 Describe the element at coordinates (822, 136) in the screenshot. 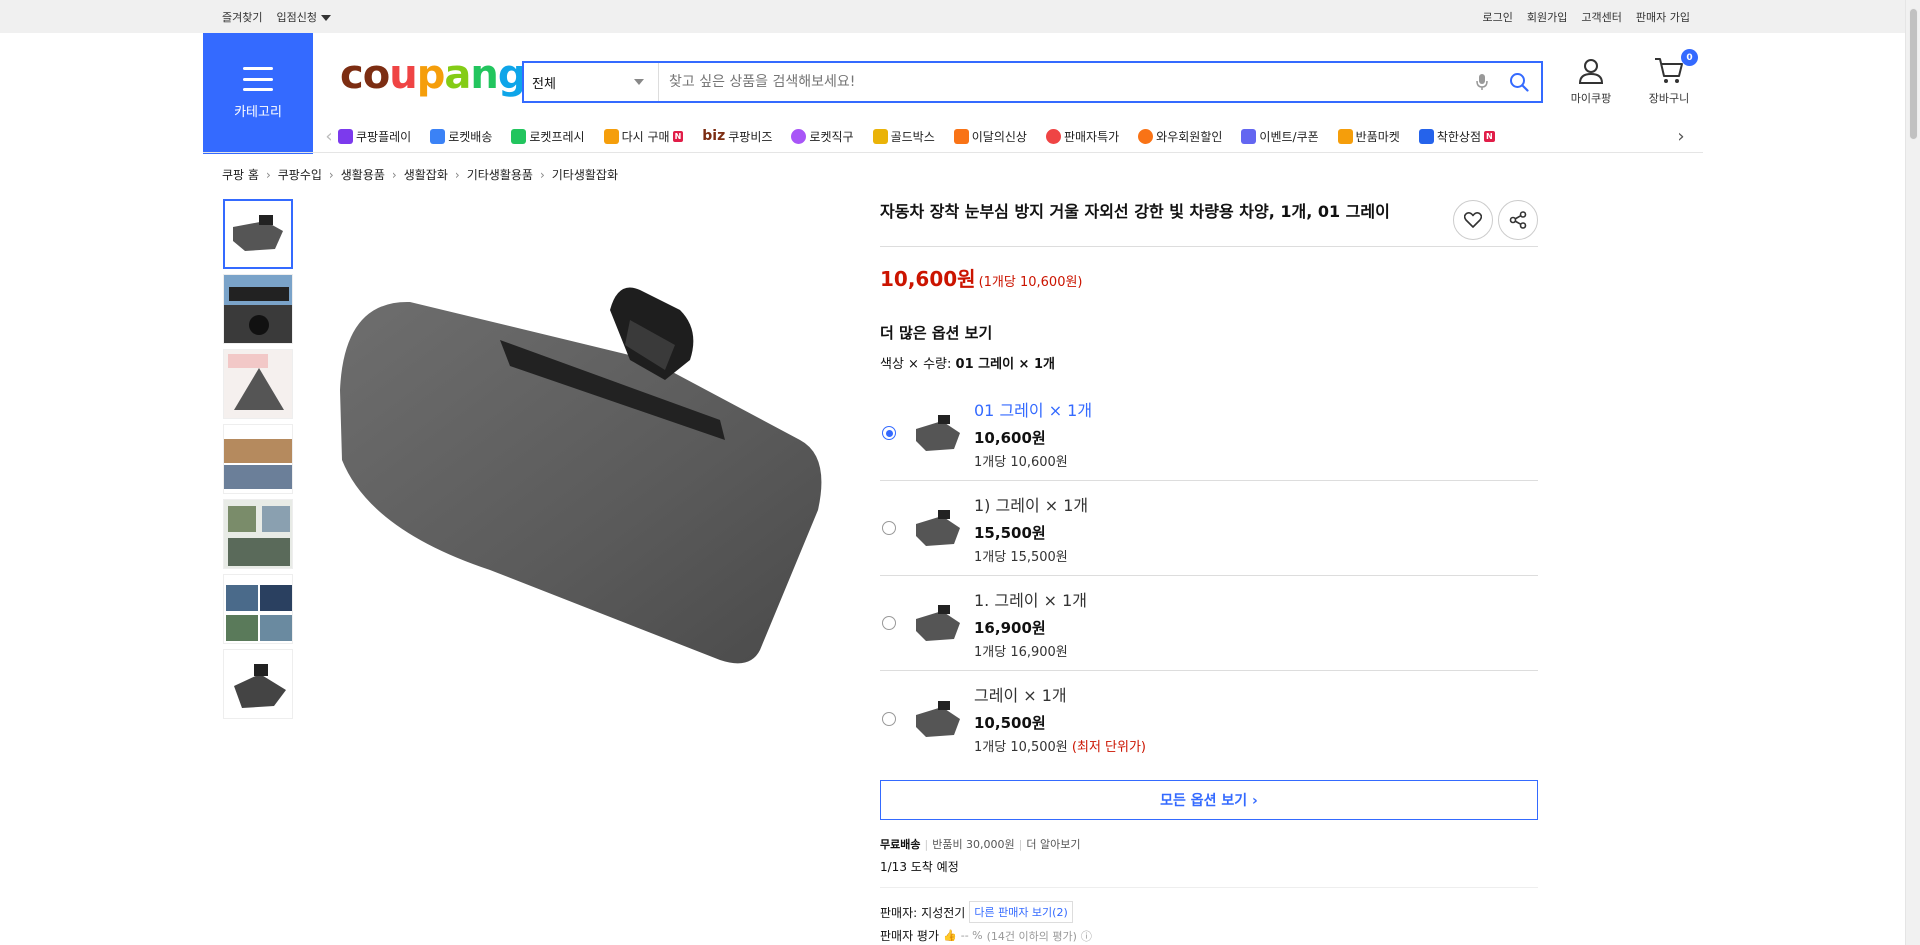

I see `nav-item-global: 로켓직구` at that location.